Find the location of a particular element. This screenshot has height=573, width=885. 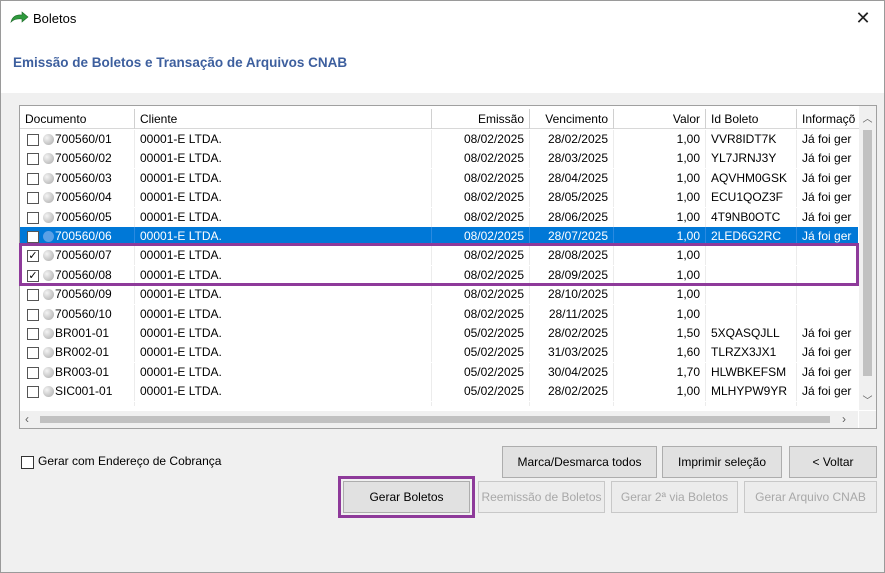

gerar-boletos-button: Gerar Boletos is located at coordinates (406, 497).